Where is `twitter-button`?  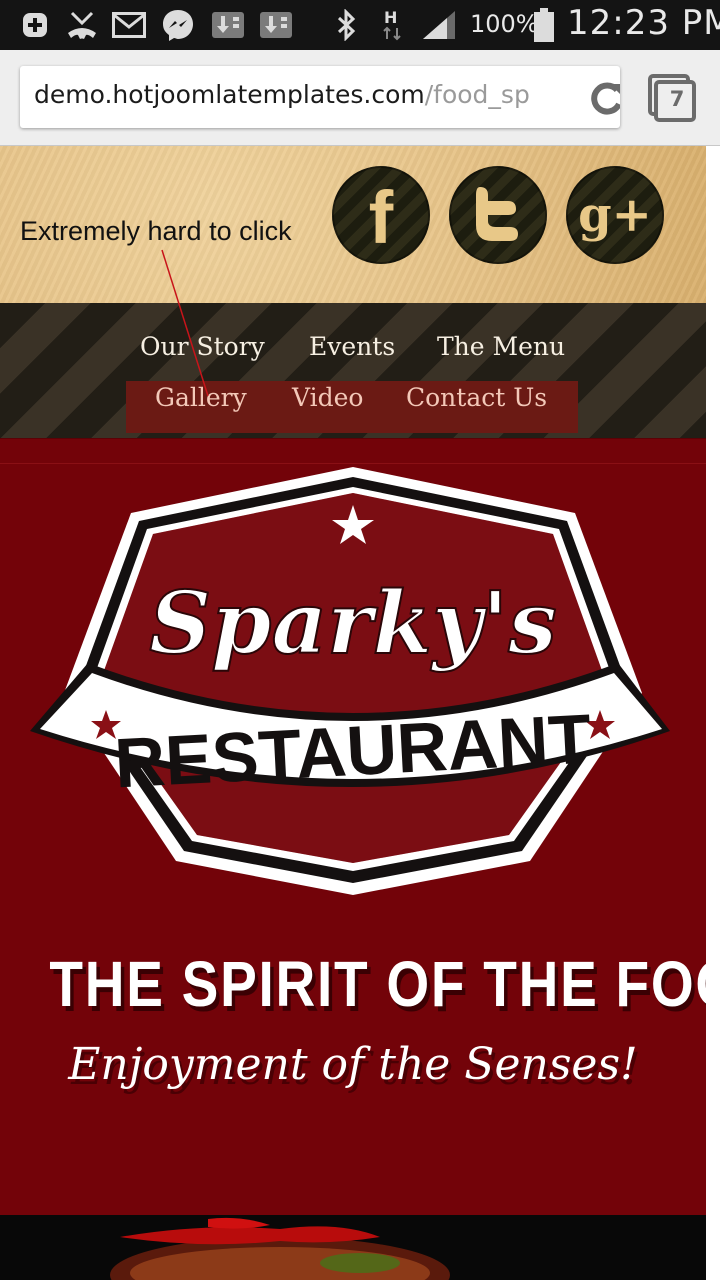 twitter-button is located at coordinates (498, 215).